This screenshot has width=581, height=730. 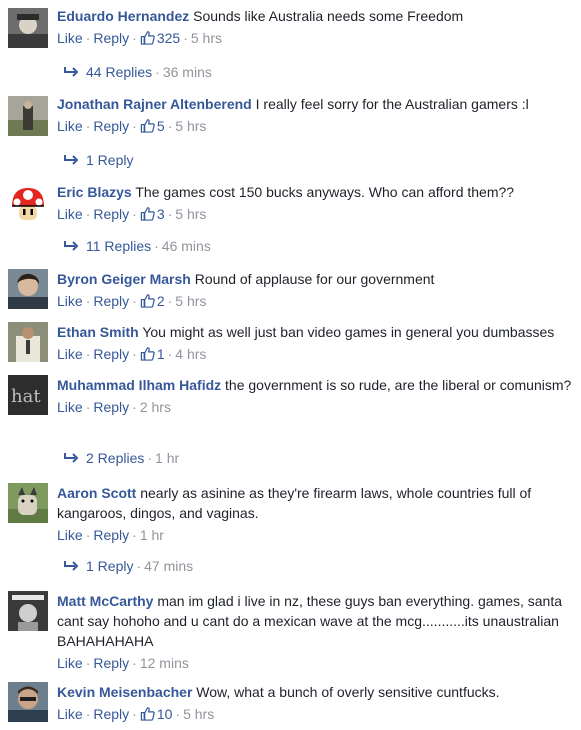 What do you see at coordinates (164, 663) in the screenshot?
I see `timestamp: 12 mins` at bounding box center [164, 663].